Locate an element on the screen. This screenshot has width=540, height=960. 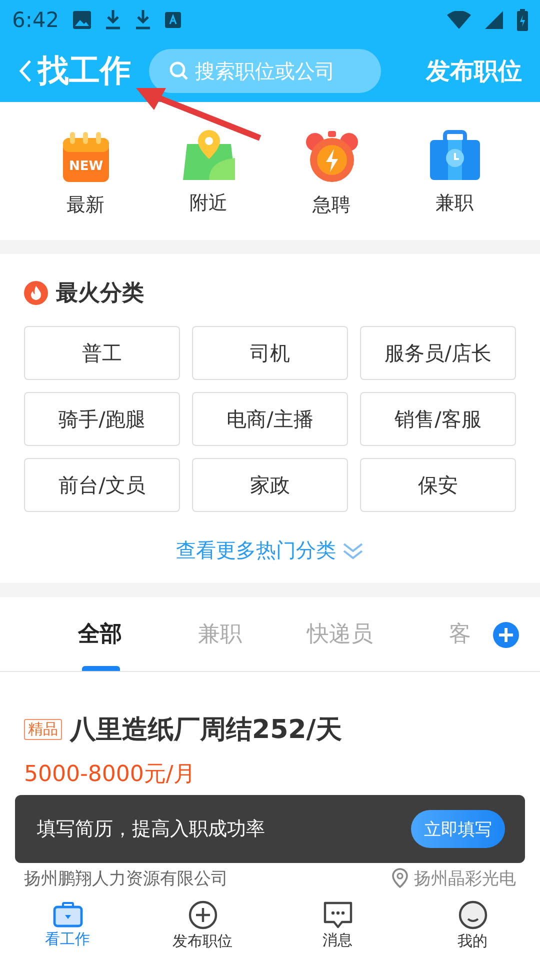
quick-entry: 急聘 is located at coordinates (331, 174).